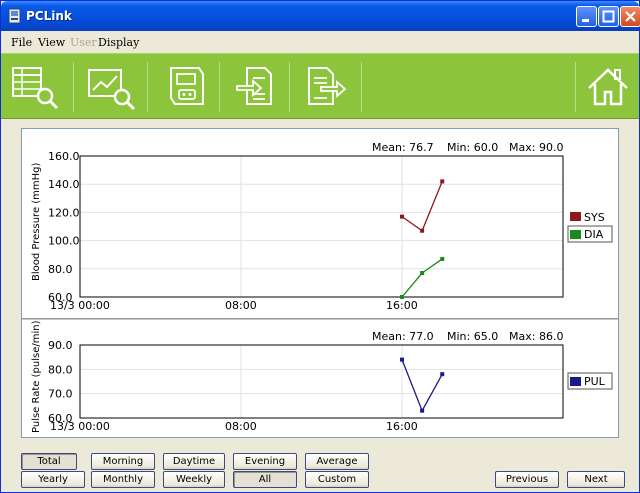 The height and width of the screenshot is (493, 640). I want to click on pul-y-tick-label: 90.0, so click(60, 345).